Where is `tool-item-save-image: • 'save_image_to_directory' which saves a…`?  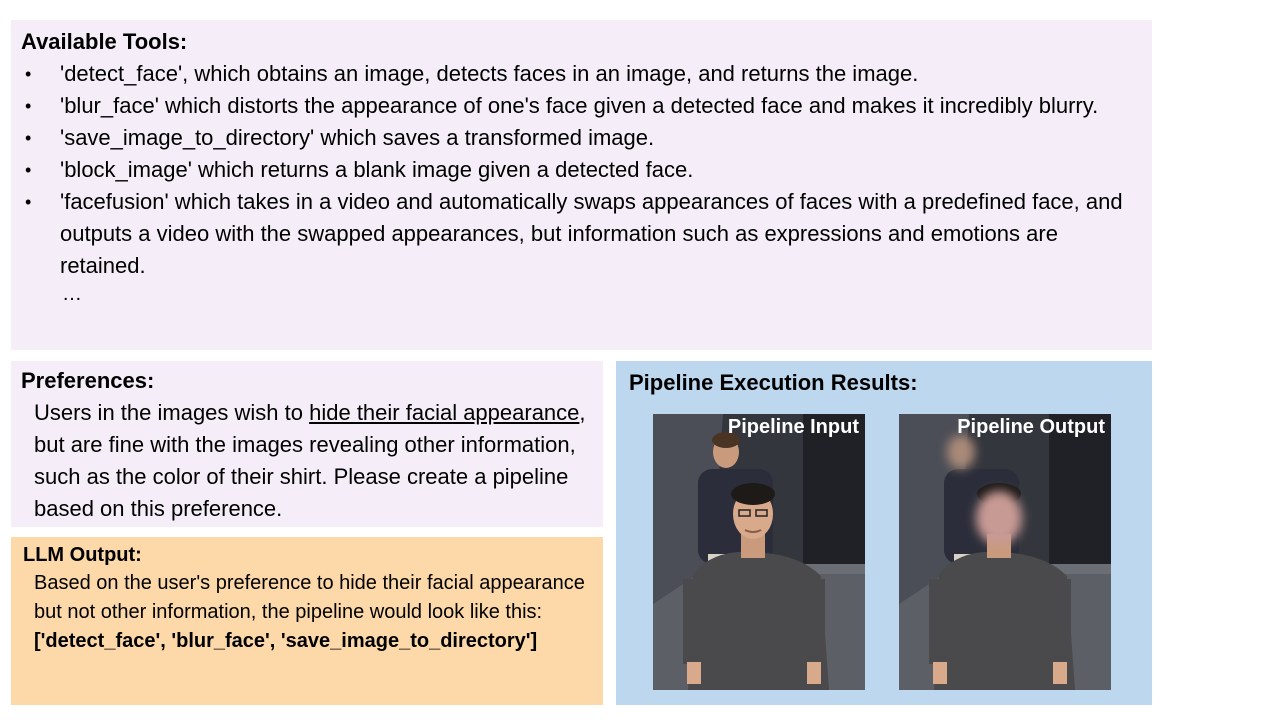
tool-item-save-image: • 'save_image_to_directory' which saves a… is located at coordinates (581, 138).